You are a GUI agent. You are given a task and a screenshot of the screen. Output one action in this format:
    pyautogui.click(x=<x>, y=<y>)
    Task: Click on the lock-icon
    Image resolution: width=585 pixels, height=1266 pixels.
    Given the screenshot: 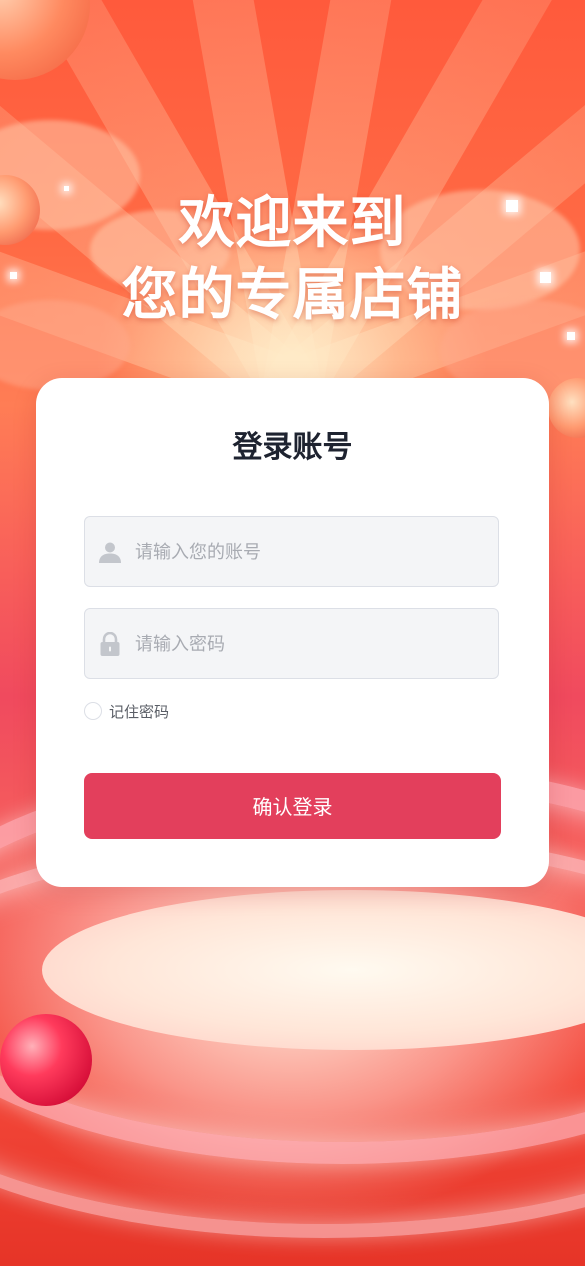 What is the action you would take?
    pyautogui.click(x=110, y=644)
    